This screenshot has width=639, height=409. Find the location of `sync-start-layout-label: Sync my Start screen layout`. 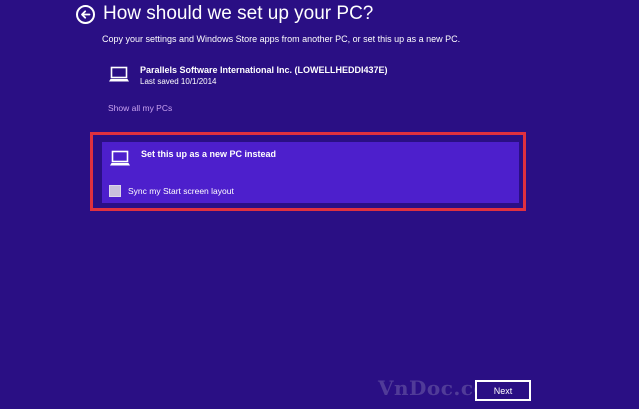

sync-start-layout-label: Sync my Start screen layout is located at coordinates (181, 190).